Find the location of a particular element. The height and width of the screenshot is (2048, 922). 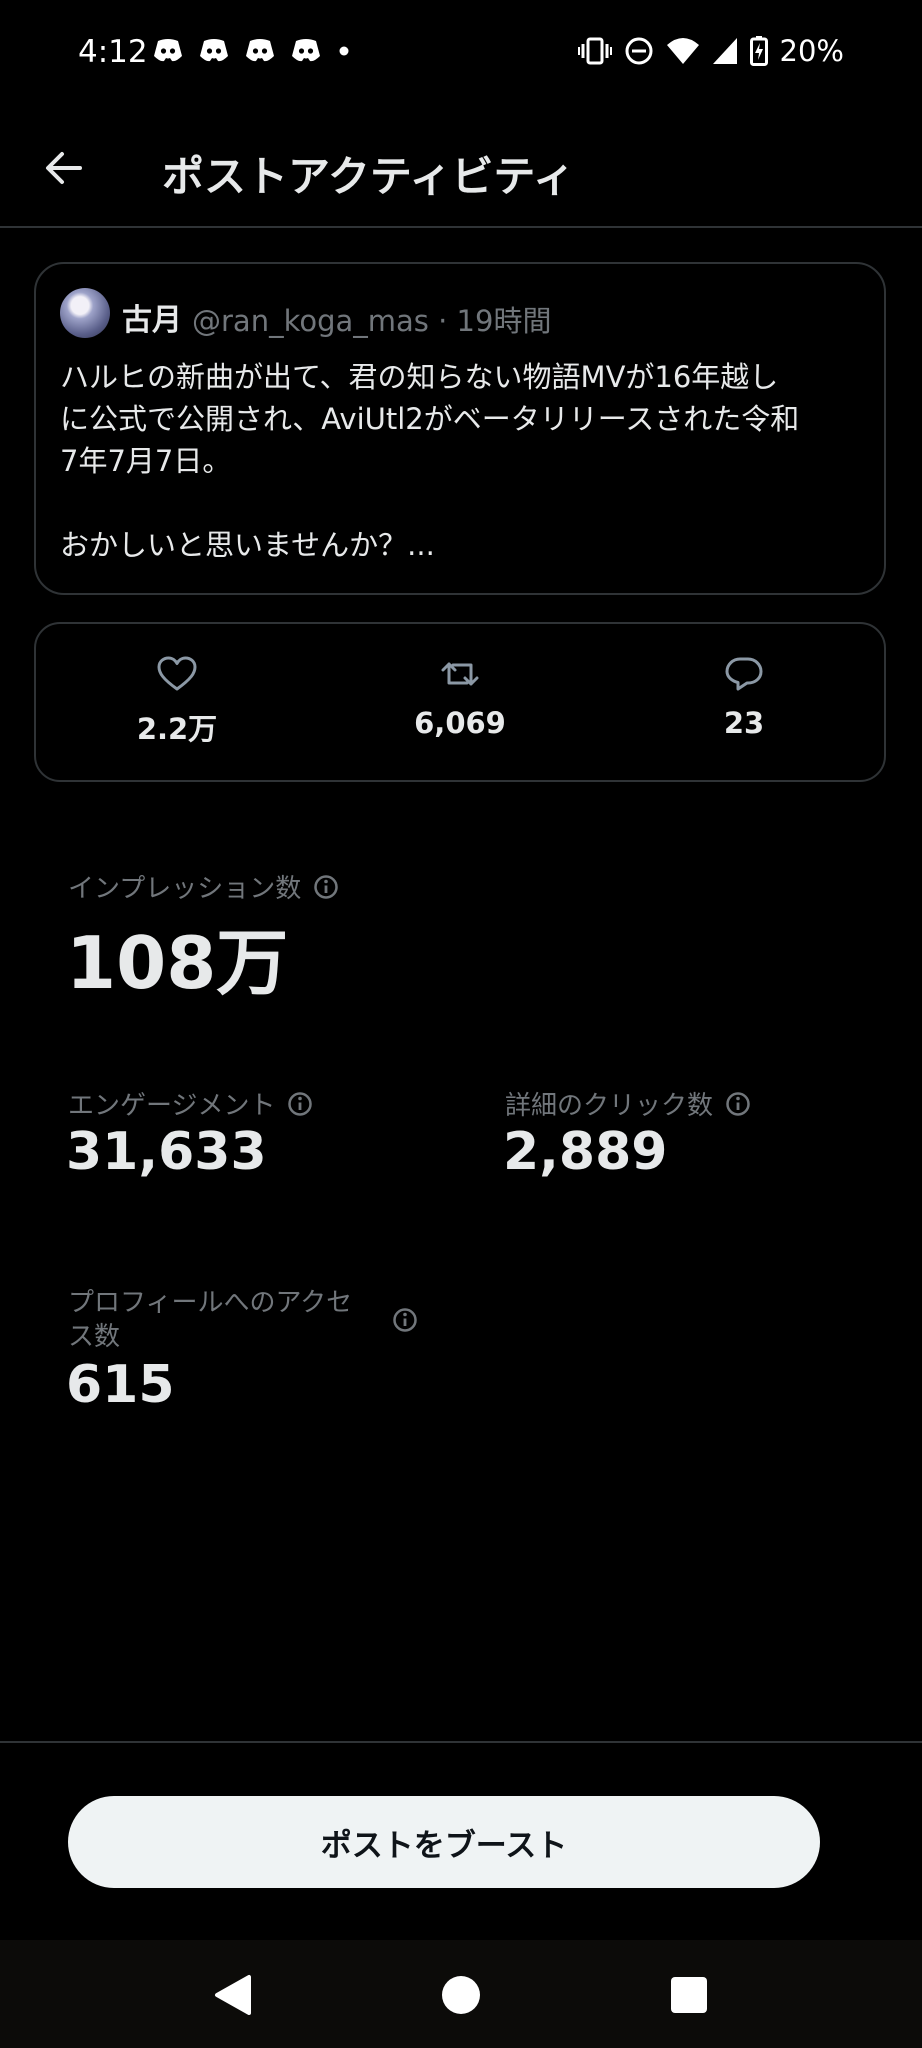

notification-icons is located at coordinates (252, 51).